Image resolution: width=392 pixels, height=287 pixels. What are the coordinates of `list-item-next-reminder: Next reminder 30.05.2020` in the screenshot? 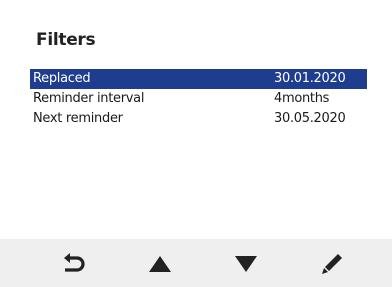 It's located at (198, 119).